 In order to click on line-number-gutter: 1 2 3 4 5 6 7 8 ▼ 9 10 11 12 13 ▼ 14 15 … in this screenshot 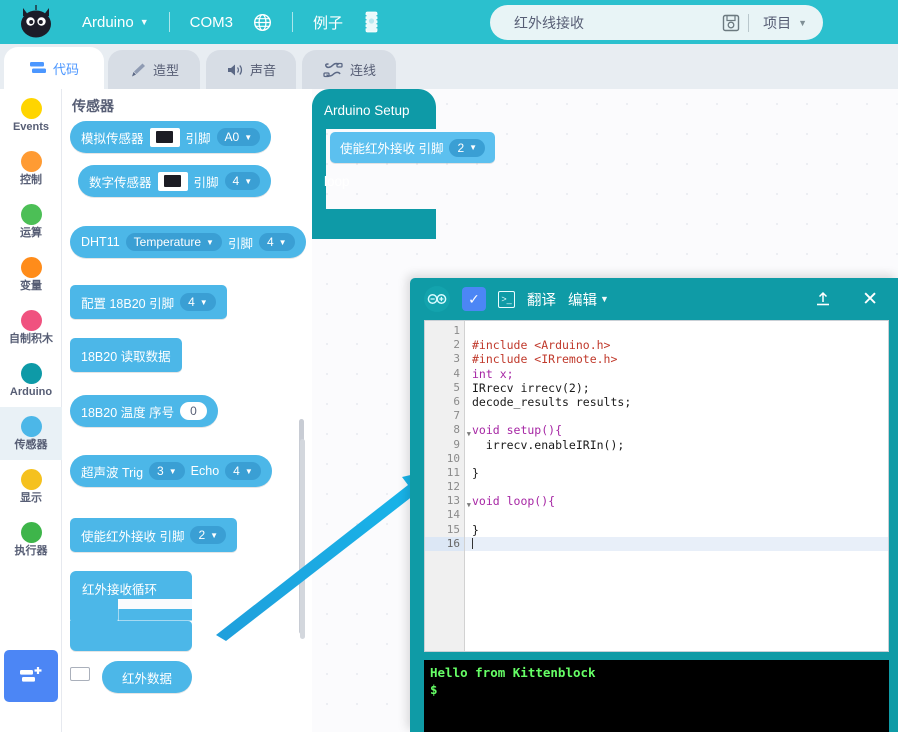, I will do `click(448, 486)`.